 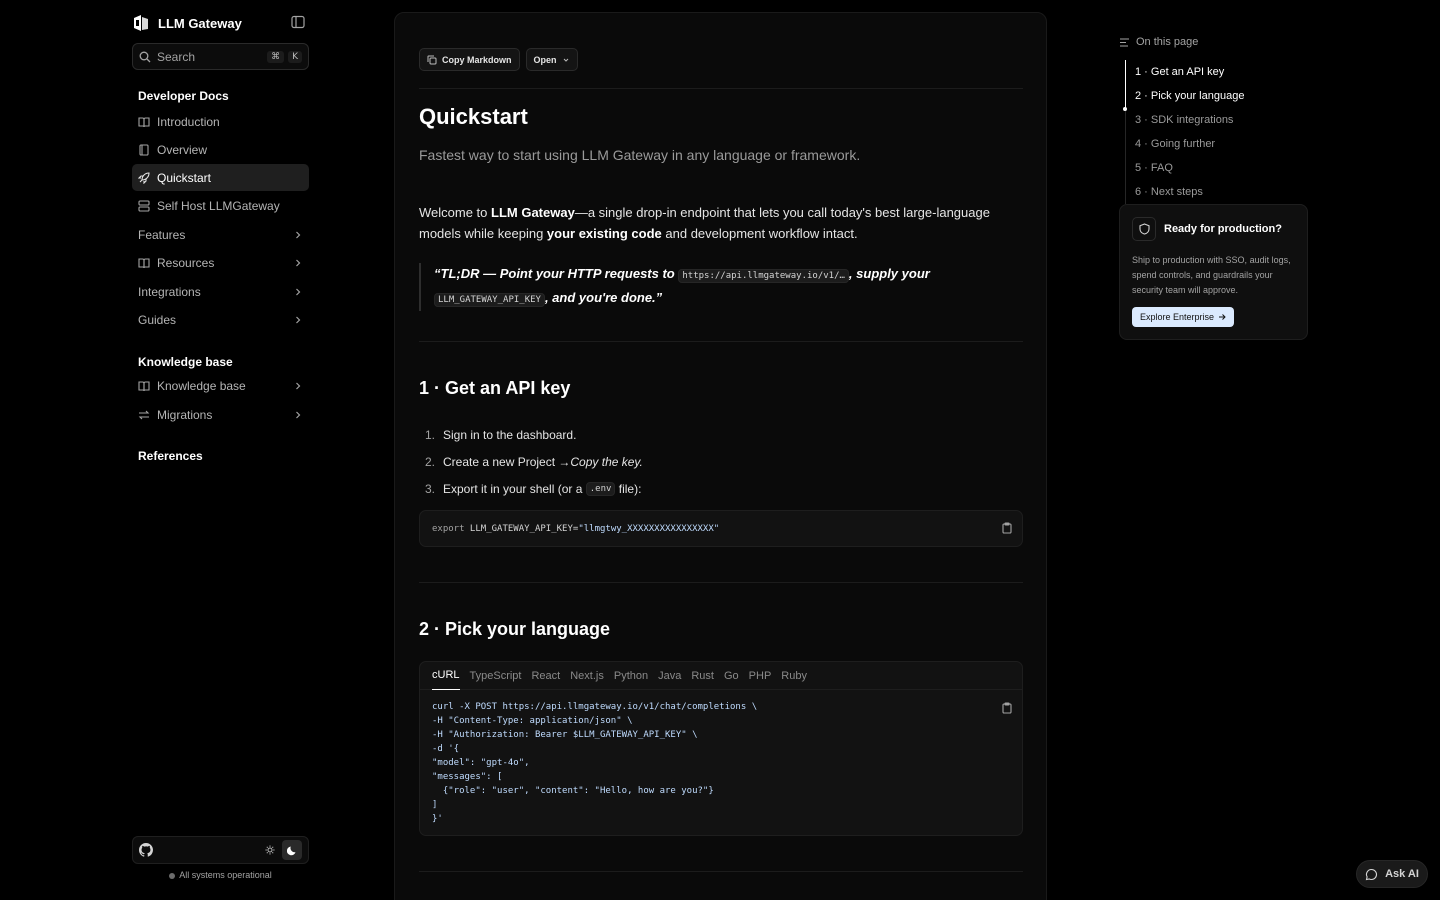 I want to click on sidebar-item-knowledge-base: Knowledge base, so click(x=220, y=385).